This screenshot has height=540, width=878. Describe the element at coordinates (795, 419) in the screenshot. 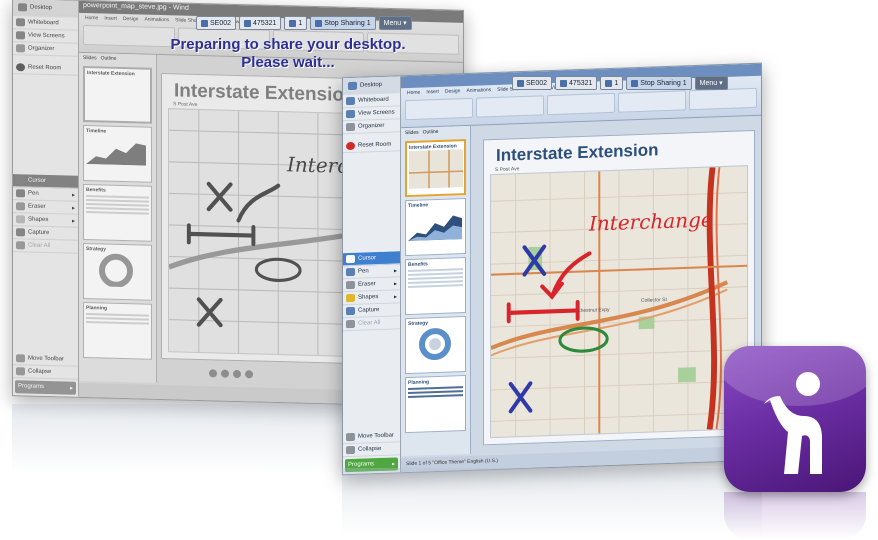

I see `app-logo` at that location.